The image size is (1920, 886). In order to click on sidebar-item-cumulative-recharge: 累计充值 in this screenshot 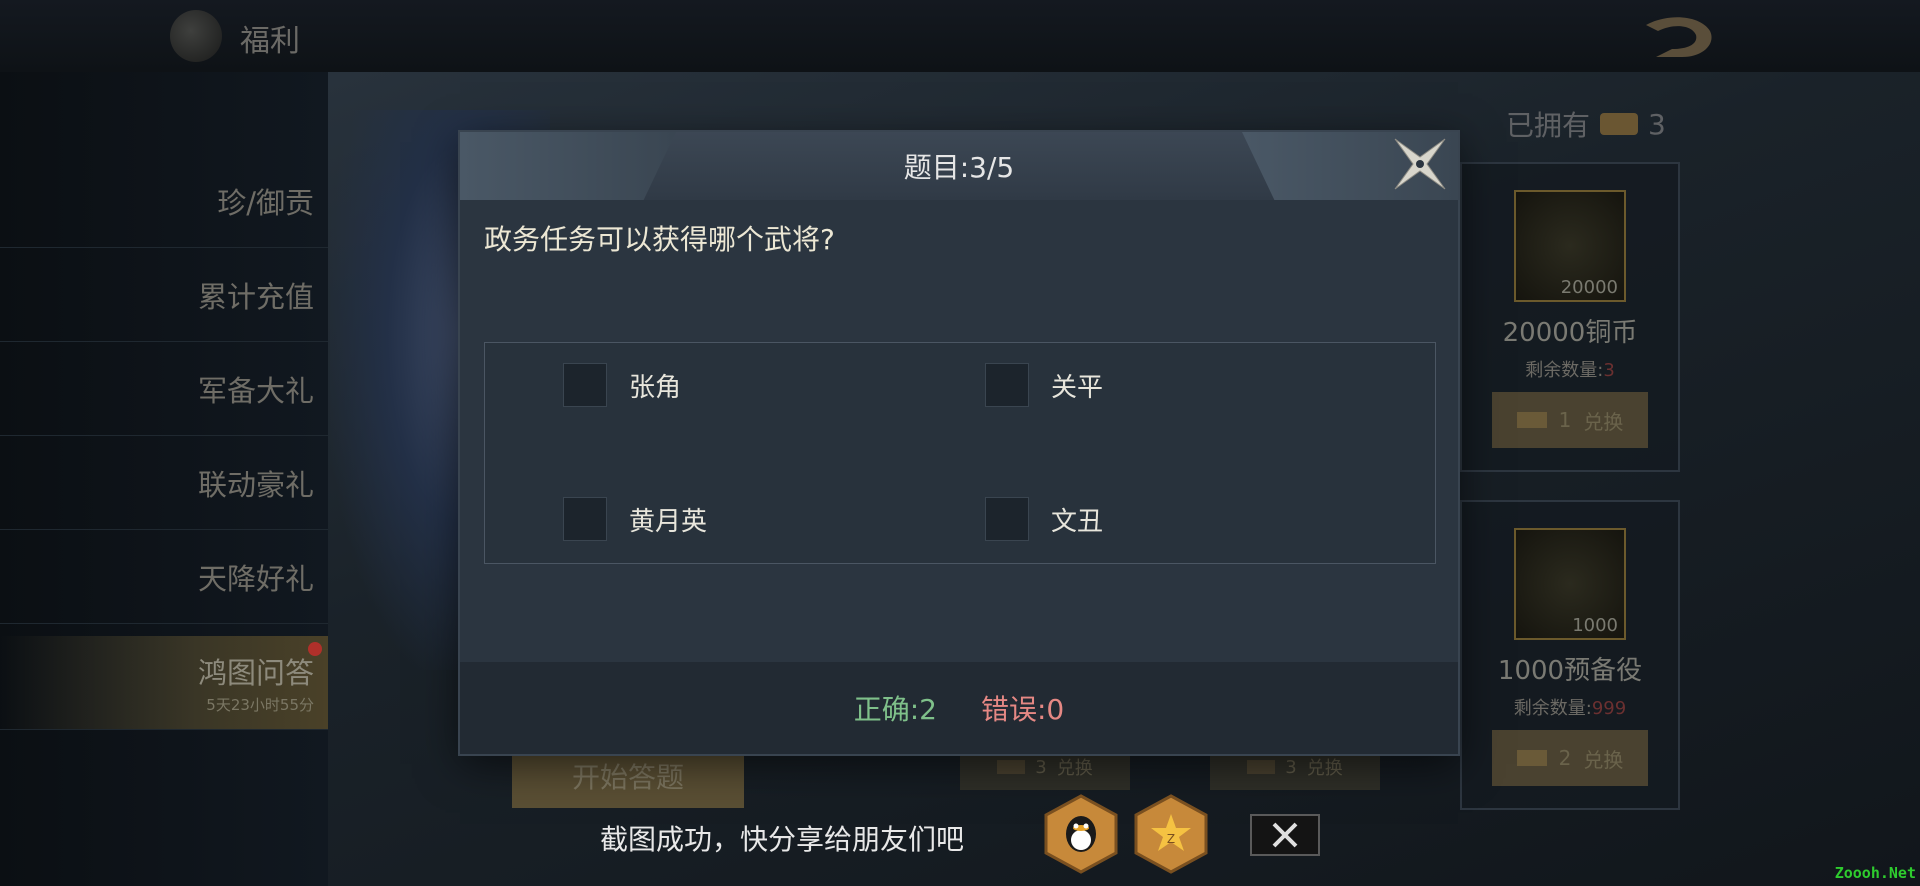, I will do `click(164, 295)`.